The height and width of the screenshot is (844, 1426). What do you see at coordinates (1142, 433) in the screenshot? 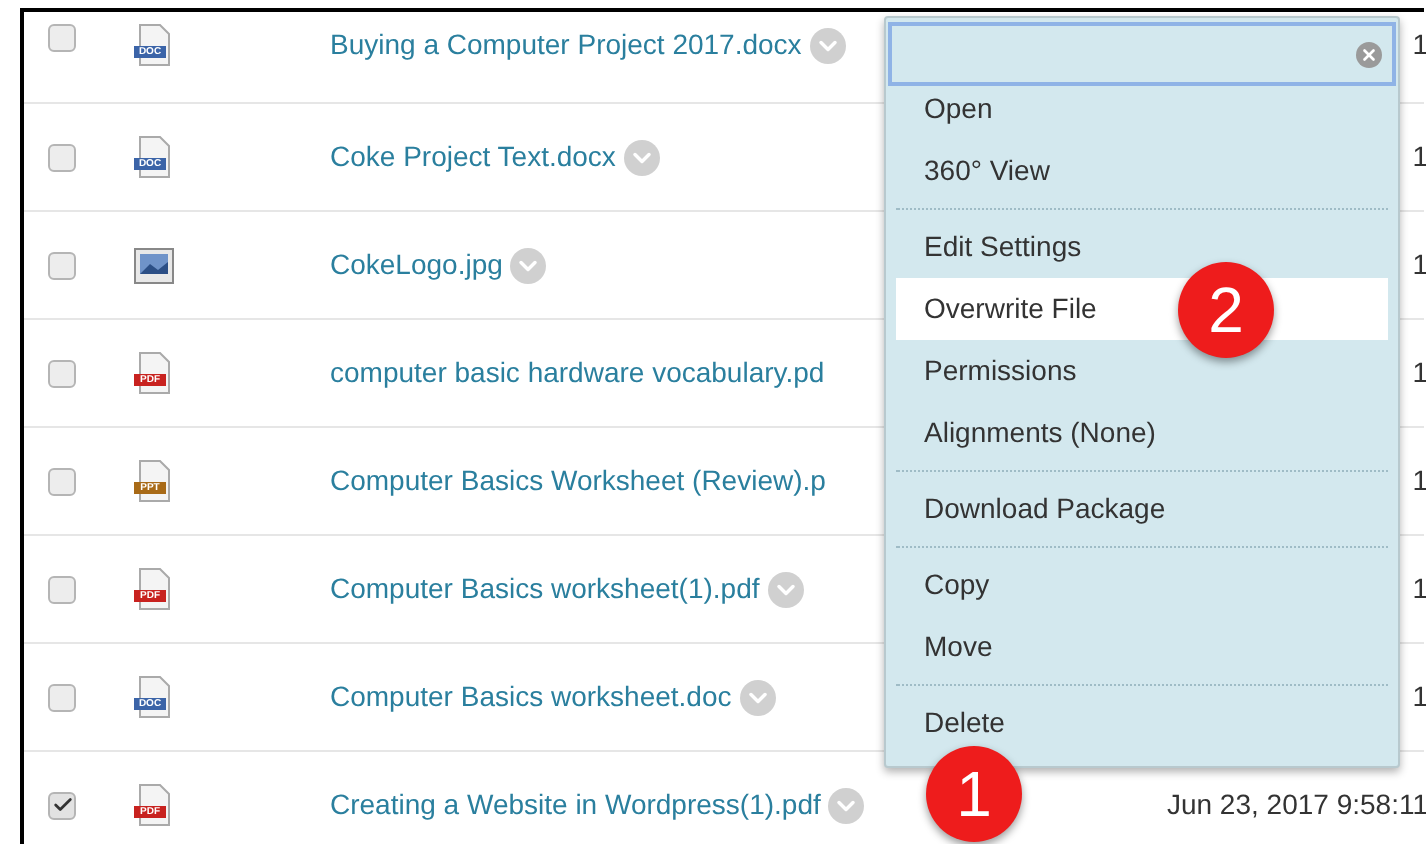
I see `menu-item: Alignments (None)` at bounding box center [1142, 433].